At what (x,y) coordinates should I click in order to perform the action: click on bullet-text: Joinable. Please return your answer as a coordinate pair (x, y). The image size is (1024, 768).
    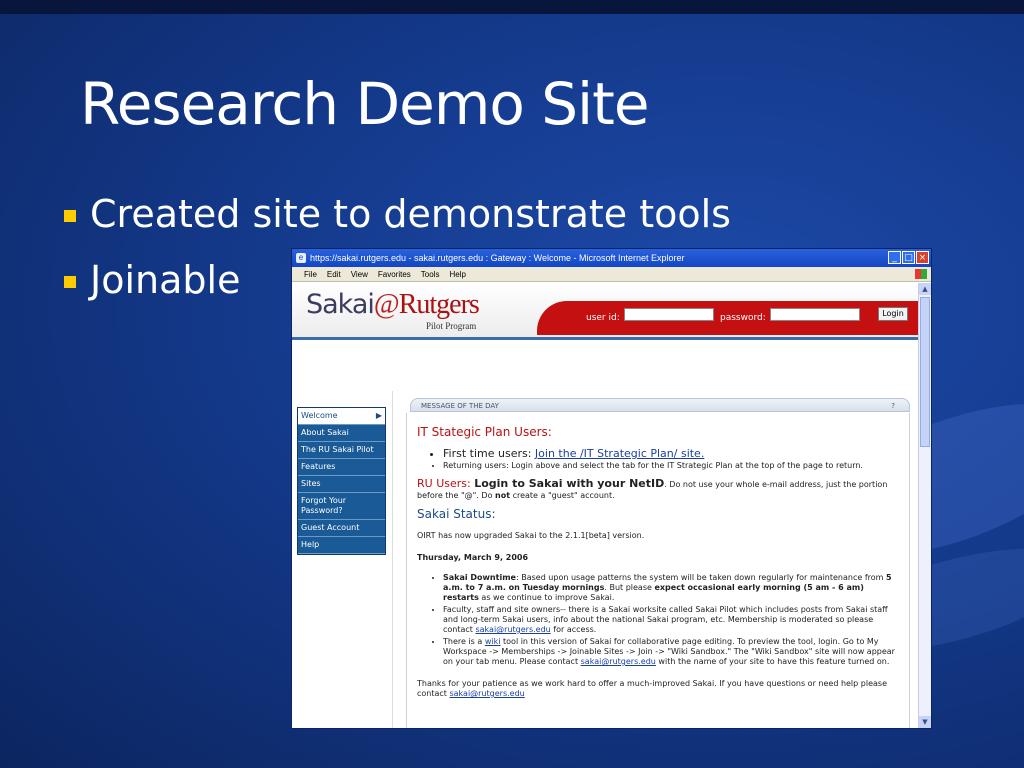
    Looking at the image, I should click on (165, 280).